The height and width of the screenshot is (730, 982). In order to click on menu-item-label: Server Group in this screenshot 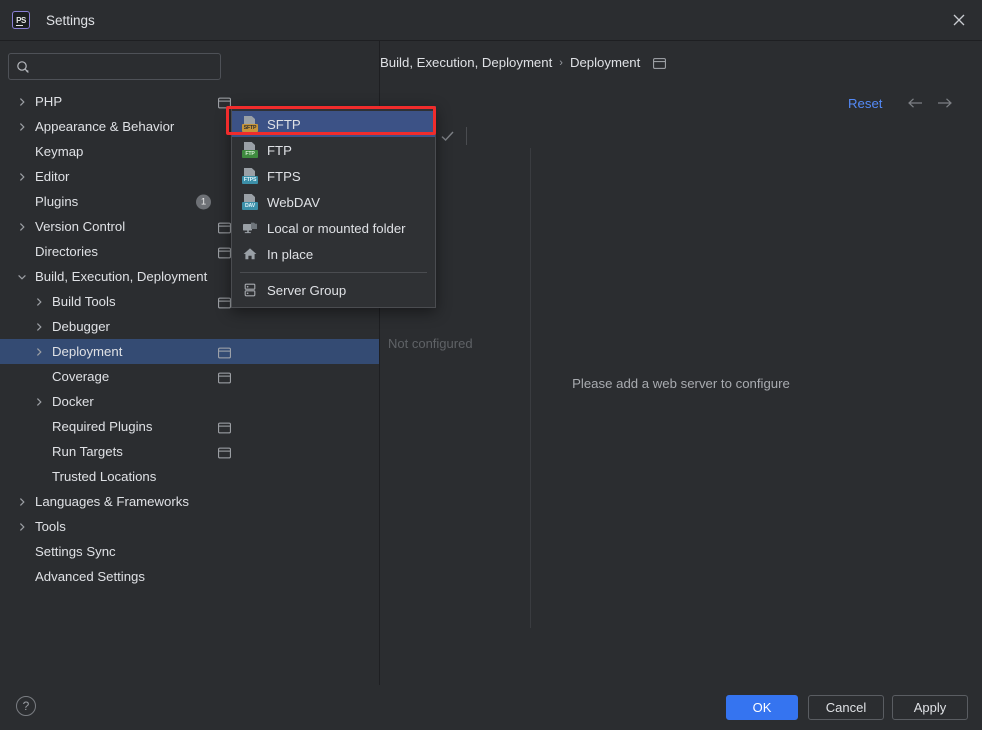, I will do `click(307, 290)`.